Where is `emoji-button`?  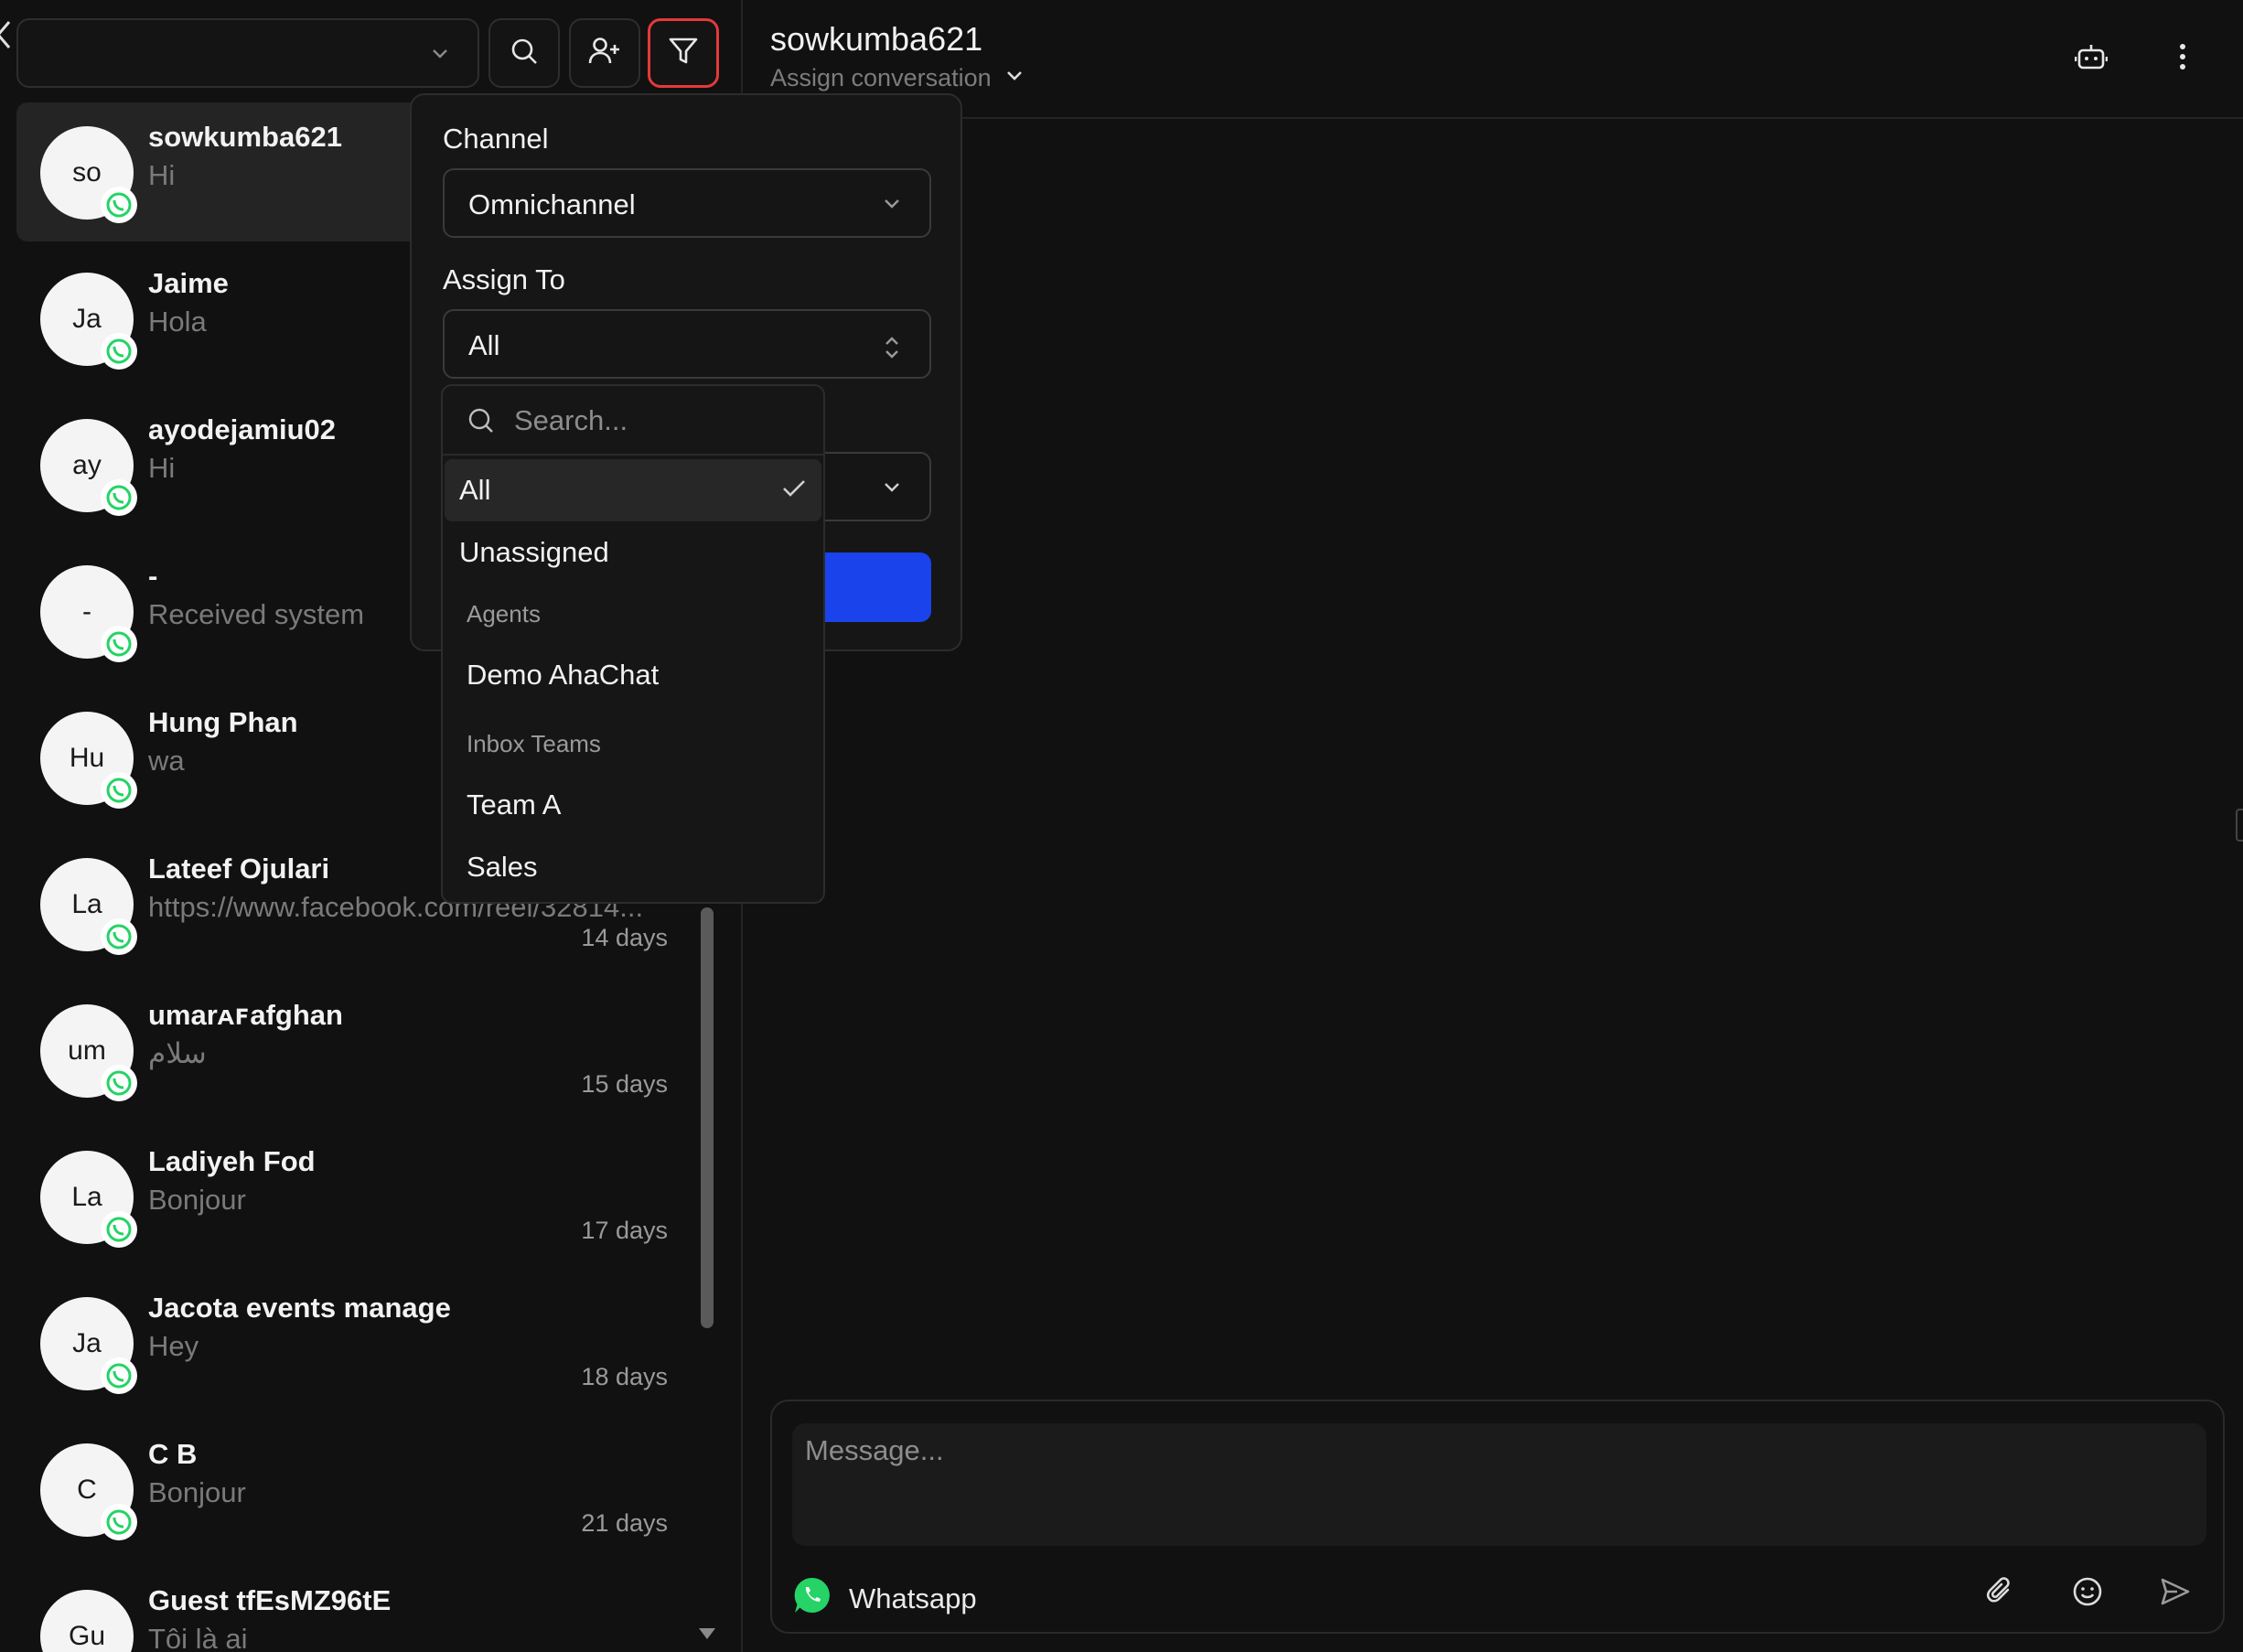
emoji-button is located at coordinates (2087, 1593).